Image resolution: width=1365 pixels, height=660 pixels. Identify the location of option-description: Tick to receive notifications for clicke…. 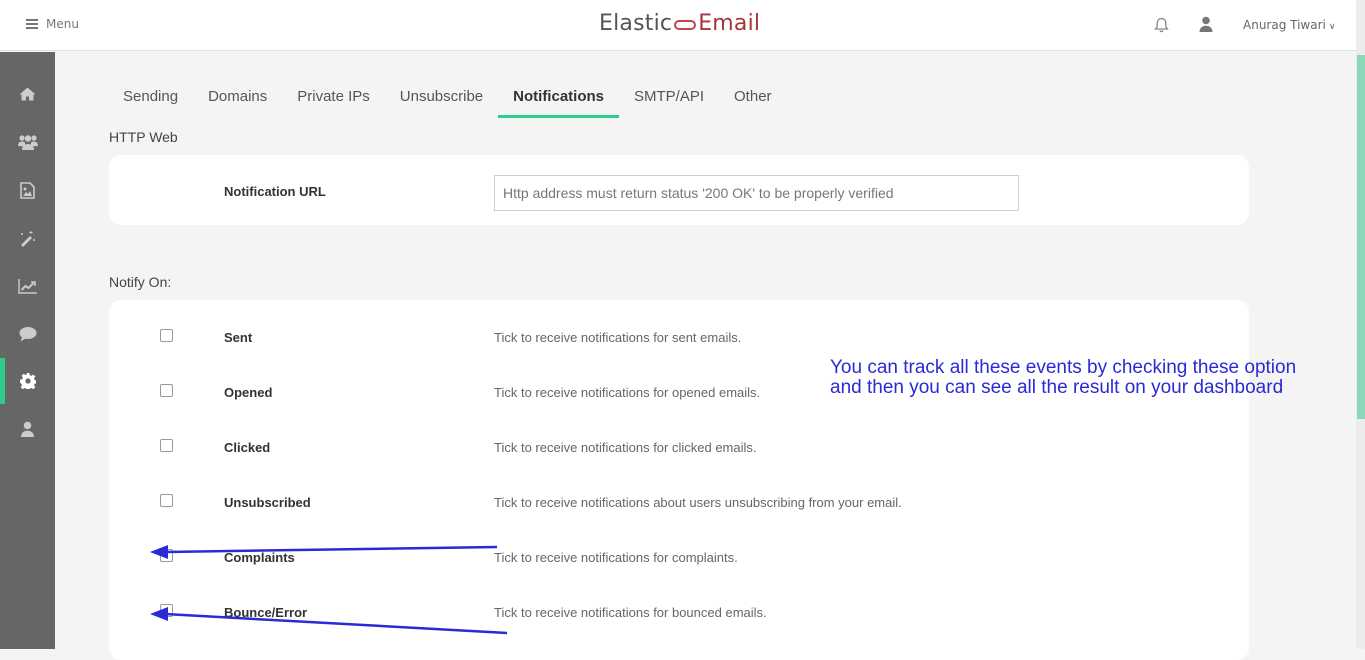
(625, 447).